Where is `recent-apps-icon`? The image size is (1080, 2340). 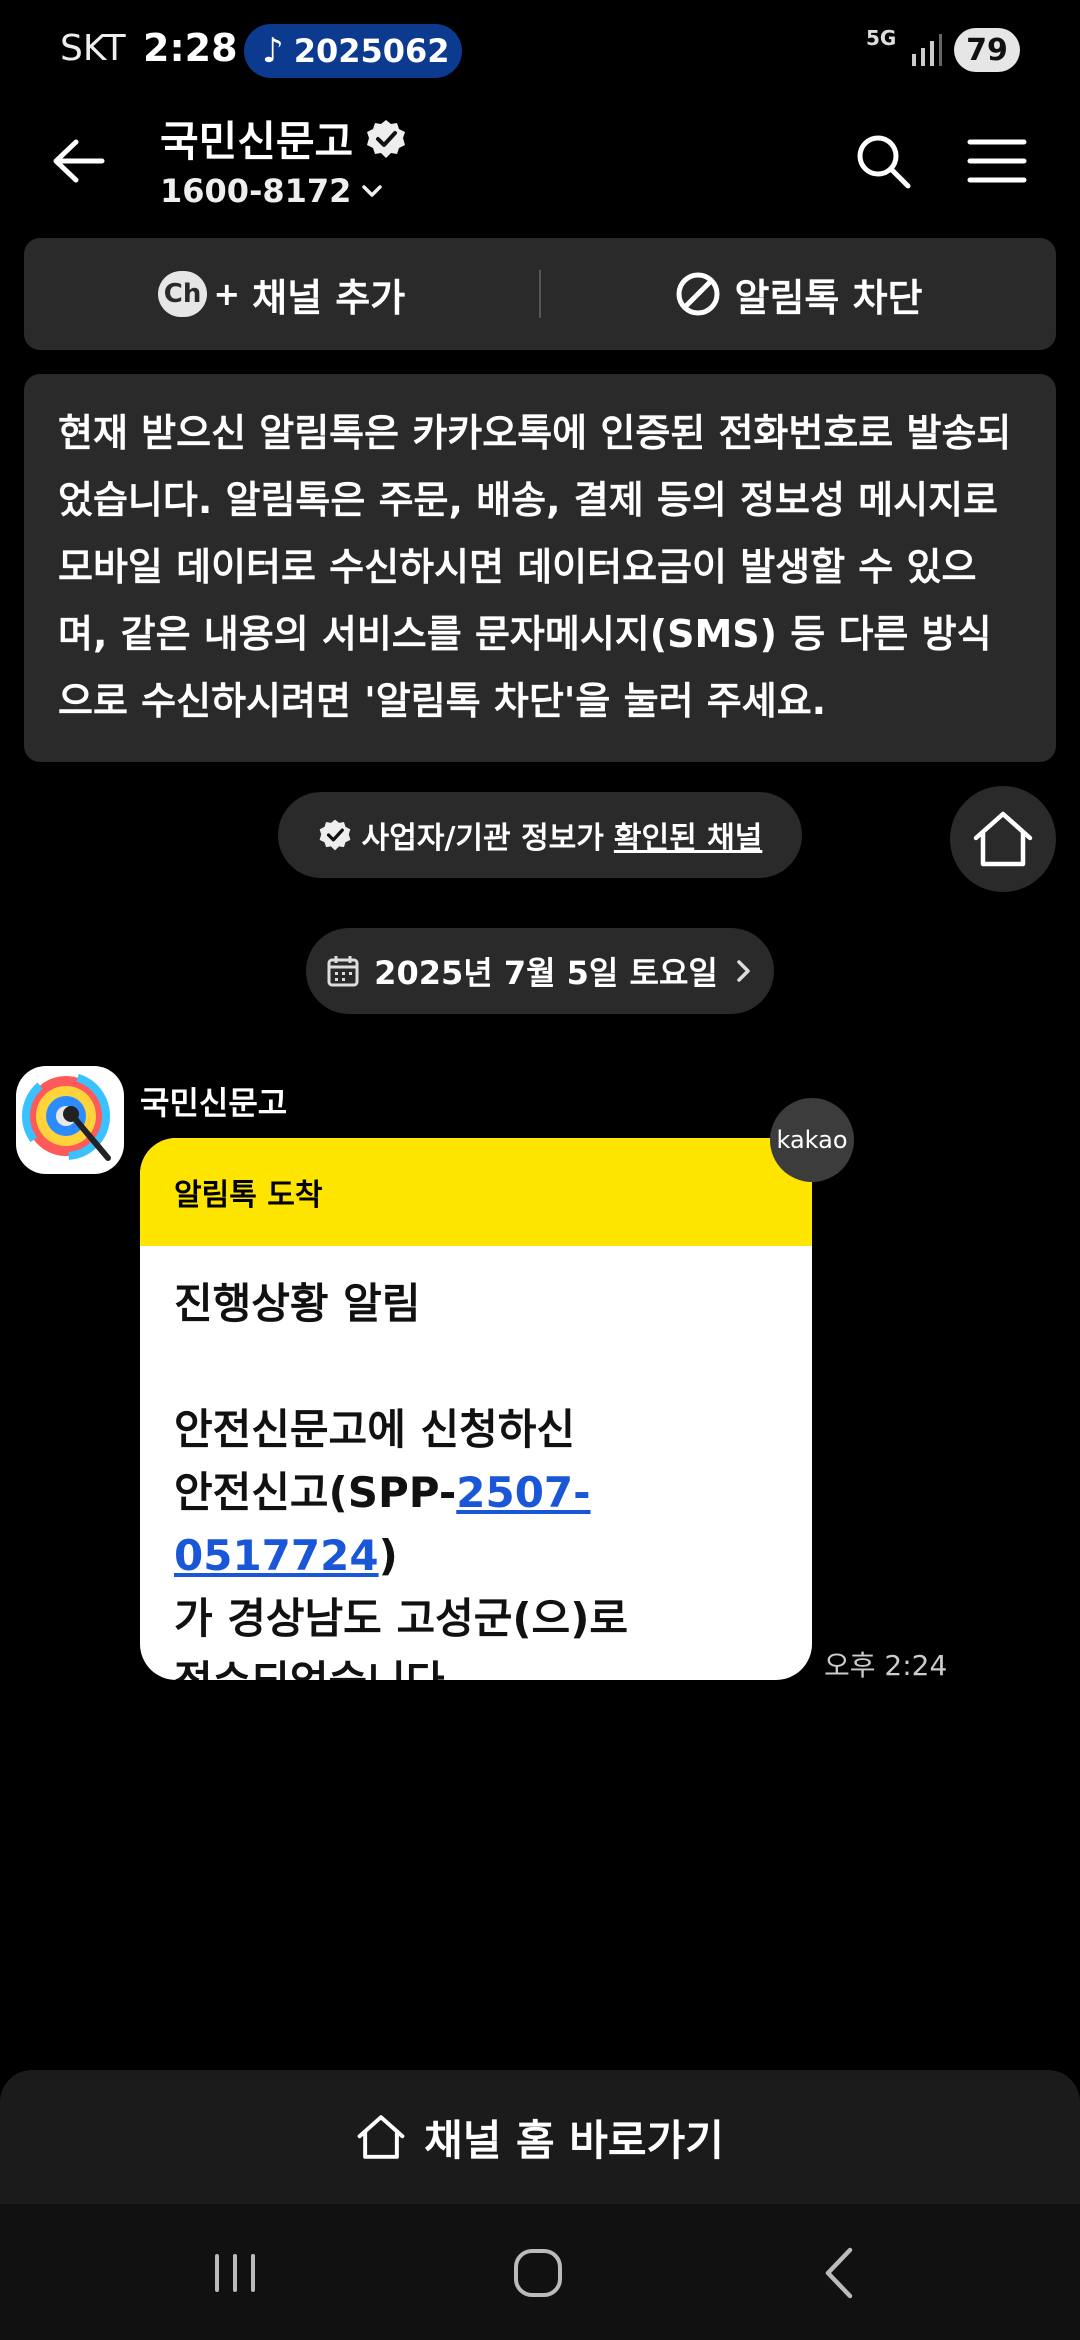 recent-apps-icon is located at coordinates (235, 2273).